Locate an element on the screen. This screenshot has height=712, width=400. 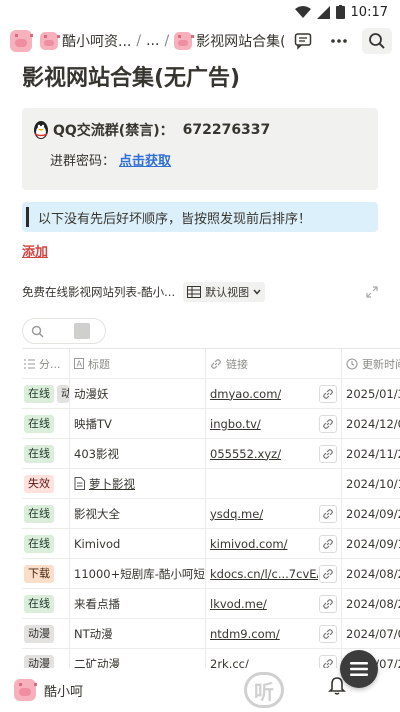
table-row: 在线动动漫妖 dmyao.com/2025/01/31 is located at coordinates (211, 394).